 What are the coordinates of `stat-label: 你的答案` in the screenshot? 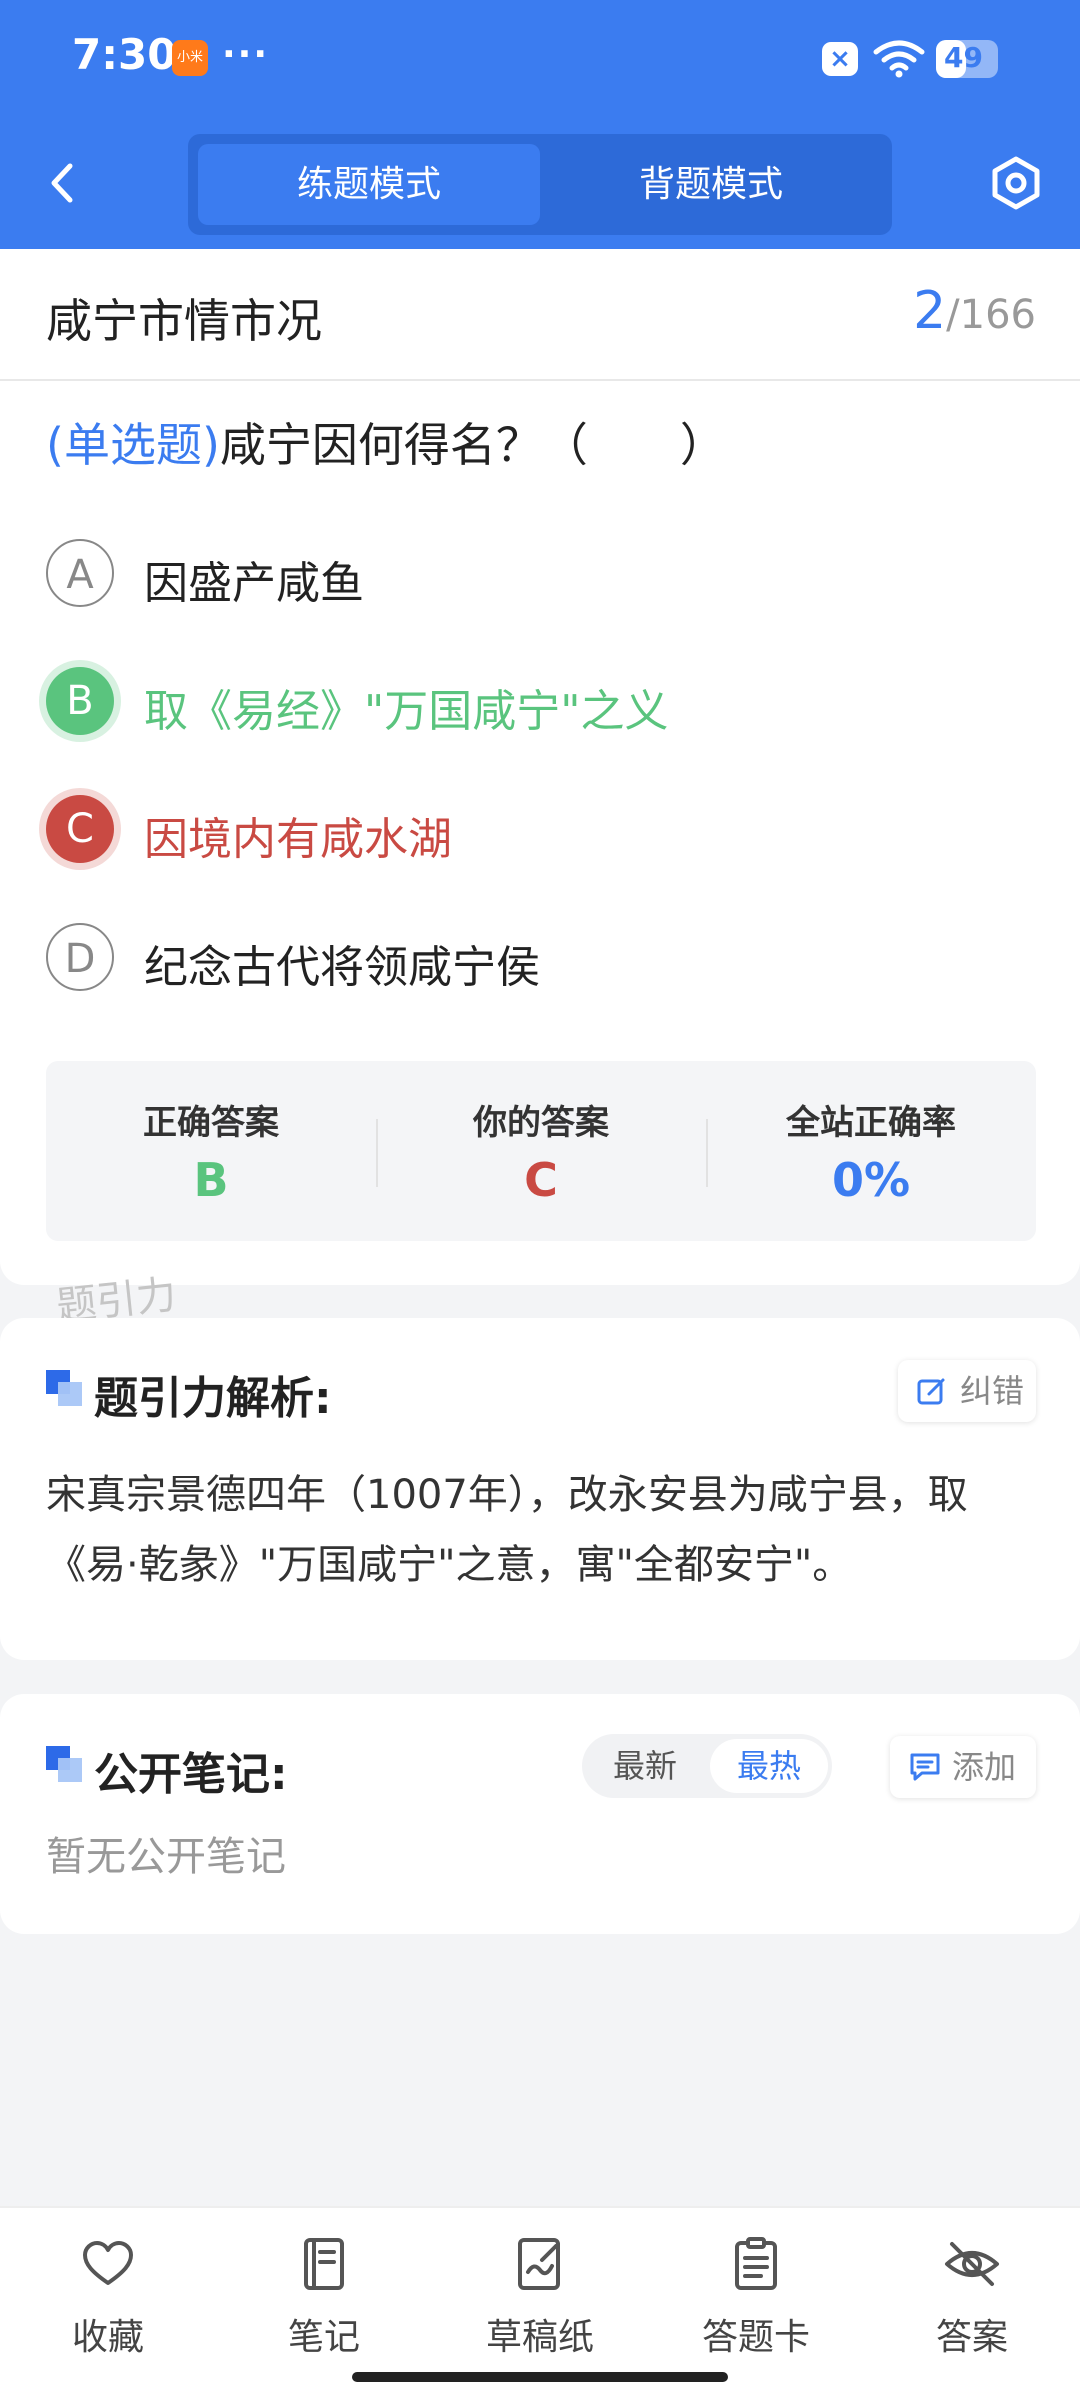 It's located at (541, 1123).